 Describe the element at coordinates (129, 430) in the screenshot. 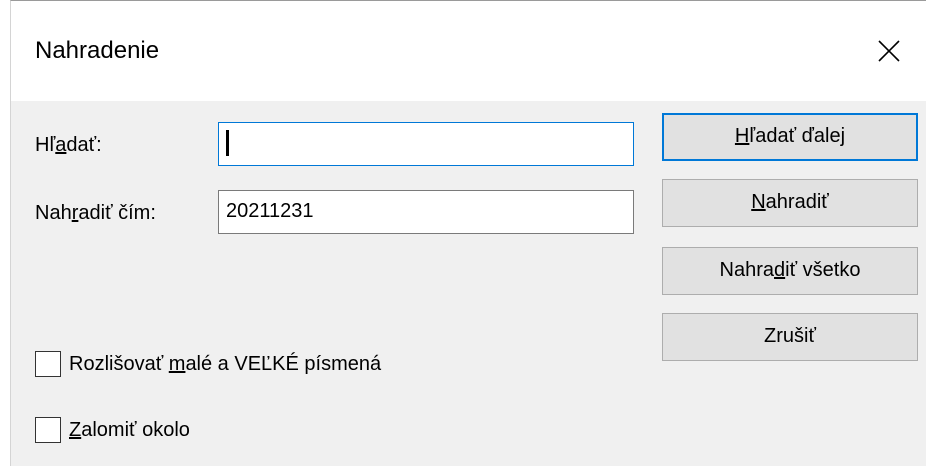

I see `wrap-around-label: Zalomiť okolo` at that location.